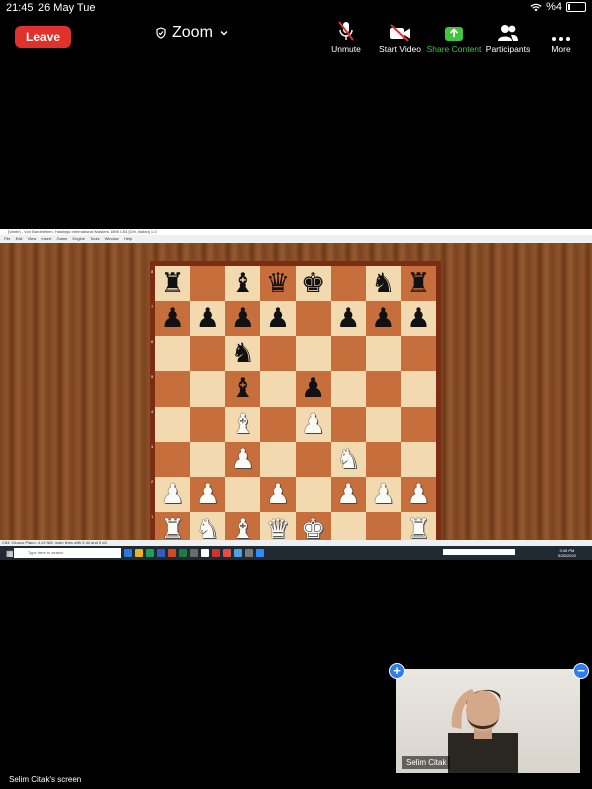 This screenshot has width=592, height=789. What do you see at coordinates (454, 37) in the screenshot?
I see `share-content-button: Share Content` at bounding box center [454, 37].